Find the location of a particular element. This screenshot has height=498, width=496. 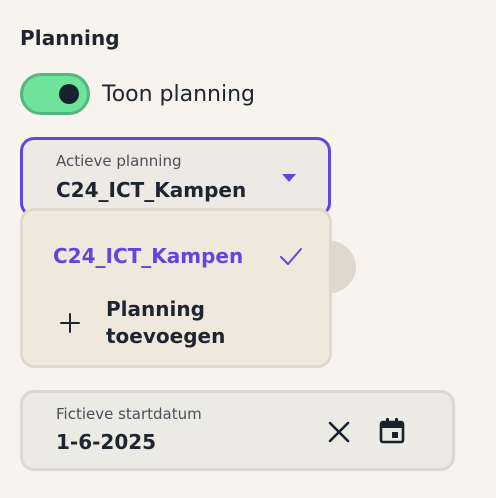

select-caption: Actieve planning is located at coordinates (119, 161).